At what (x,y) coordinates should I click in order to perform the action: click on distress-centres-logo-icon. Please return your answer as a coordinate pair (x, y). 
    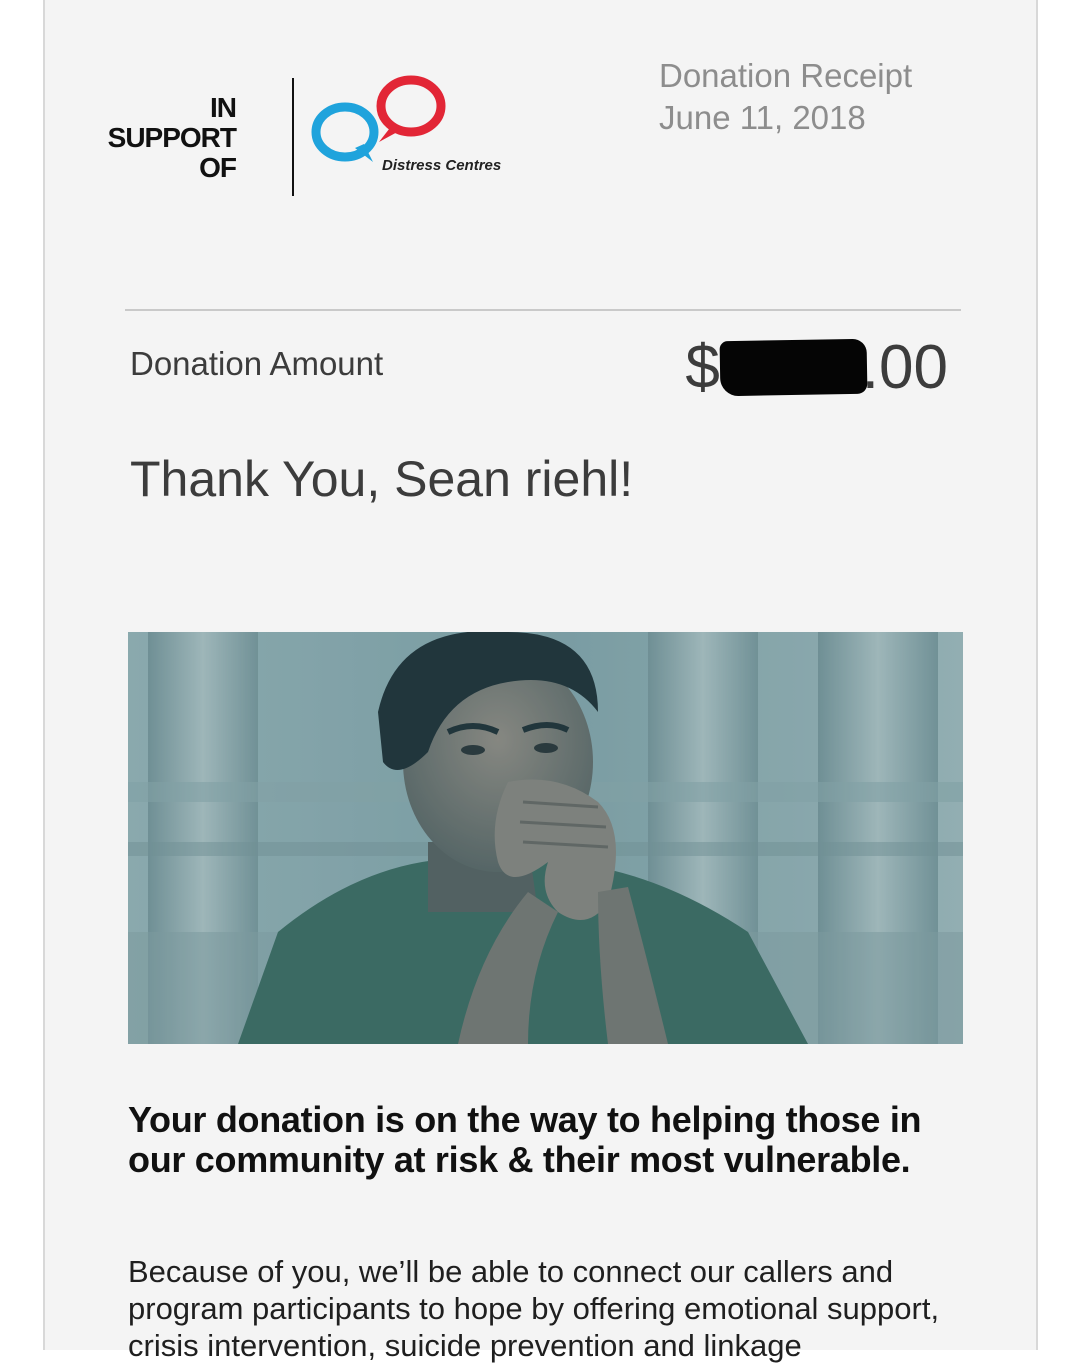
    Looking at the image, I should click on (378, 118).